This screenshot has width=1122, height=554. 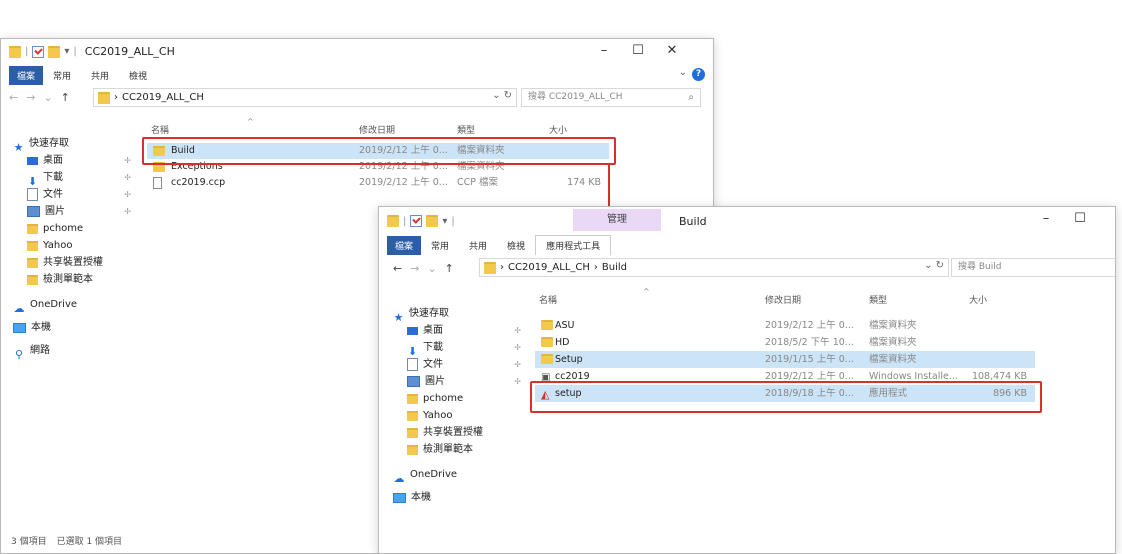 I want to click on nav-item-label: 本機, so click(x=41, y=327).